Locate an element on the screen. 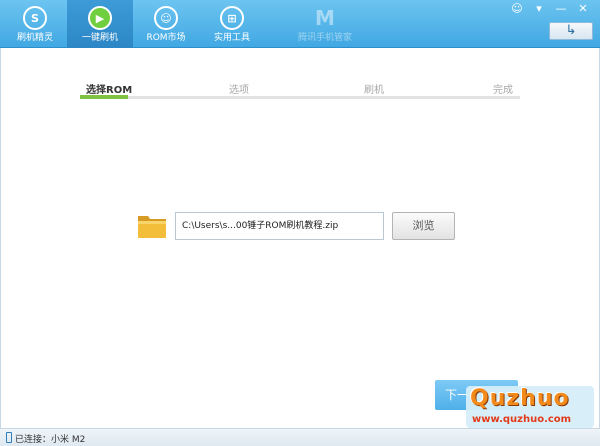 The height and width of the screenshot is (446, 600). s-logo-icon: S is located at coordinates (35, 18).